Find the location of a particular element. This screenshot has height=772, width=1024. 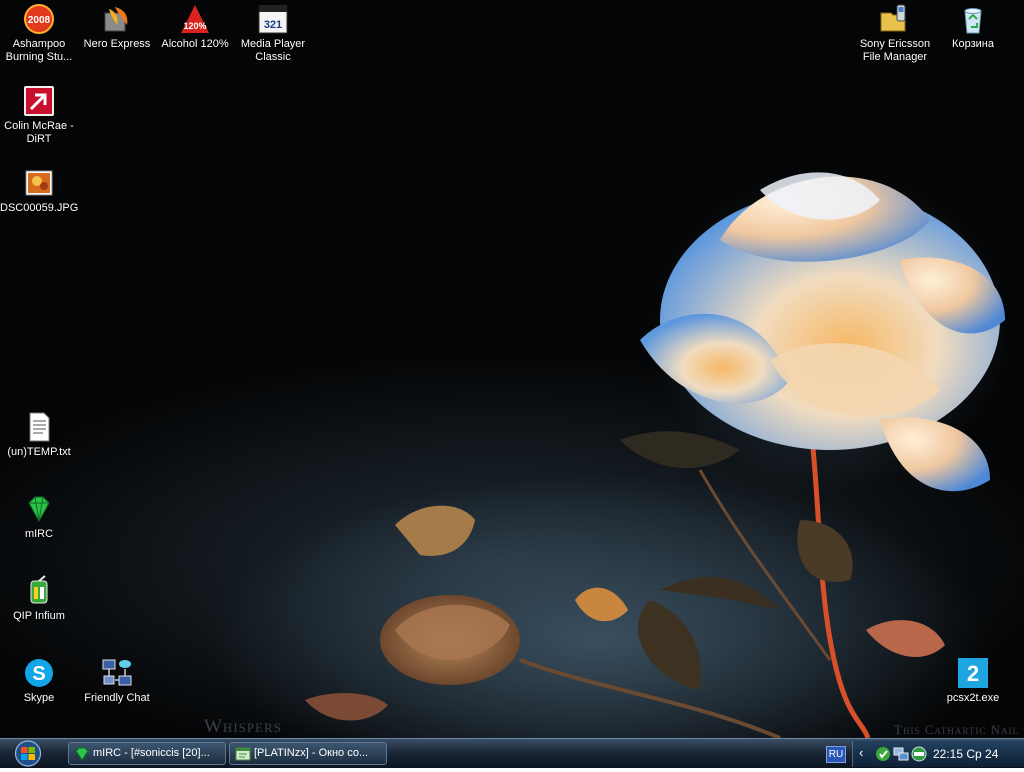

desktop-icon-dsc00059-jpg: DSC00059.JPG is located at coordinates (39, 191).